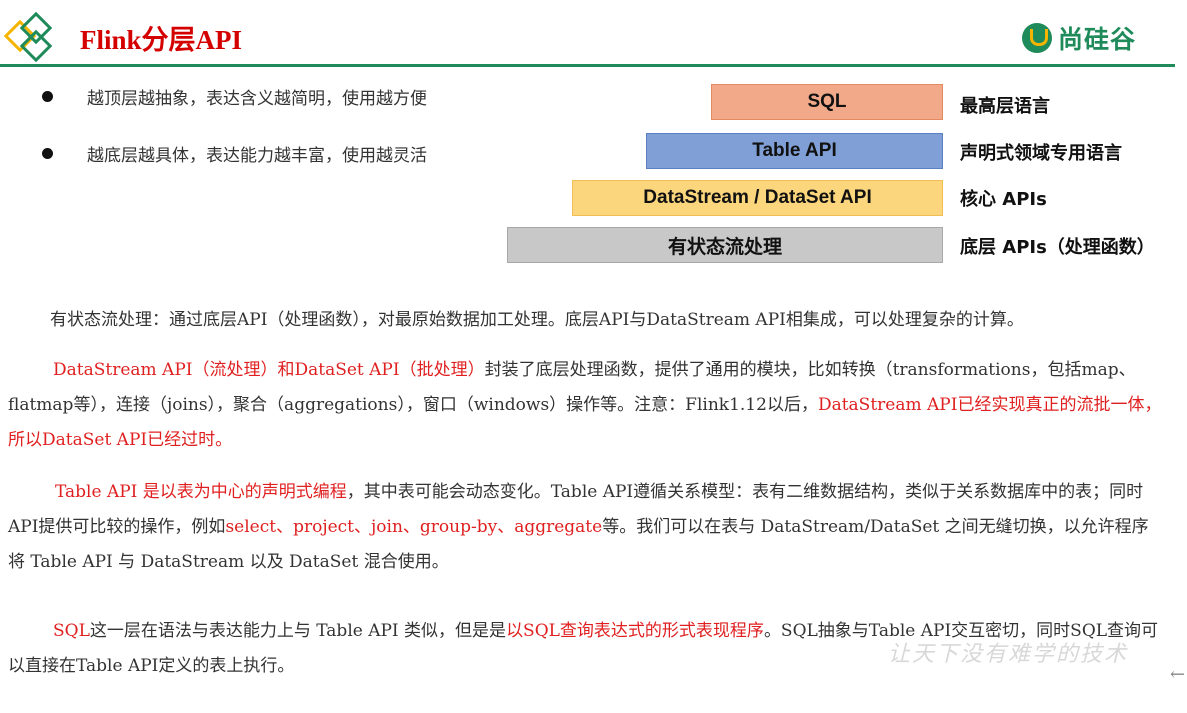 The width and height of the screenshot is (1187, 713). Describe the element at coordinates (1097, 39) in the screenshot. I see `brand-name: 尚硅谷` at that location.